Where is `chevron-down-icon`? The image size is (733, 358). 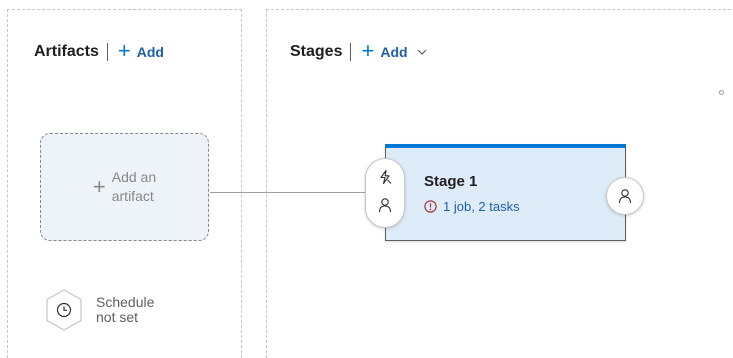 chevron-down-icon is located at coordinates (422, 52).